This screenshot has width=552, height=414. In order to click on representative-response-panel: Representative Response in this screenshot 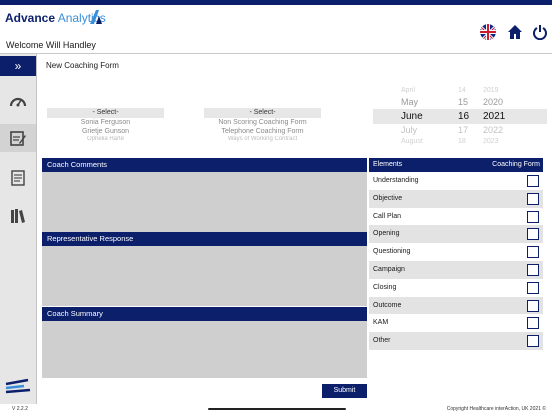, I will do `click(204, 269)`.